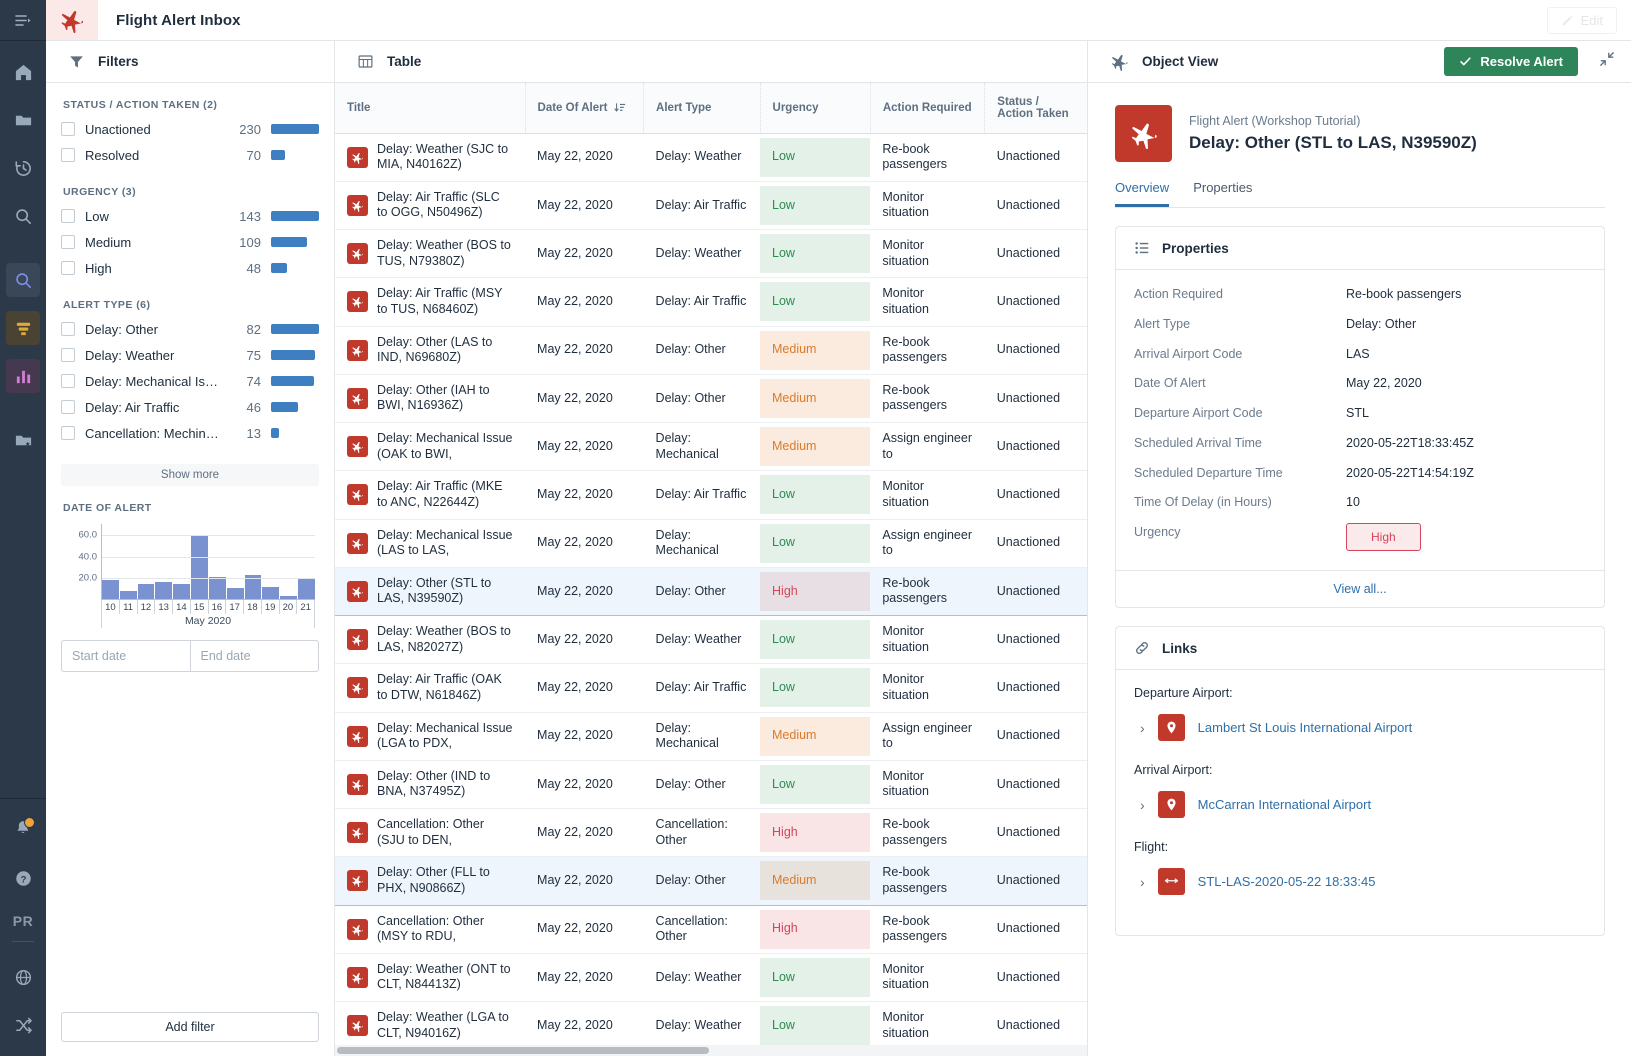 Image resolution: width=1631 pixels, height=1056 pixels. What do you see at coordinates (928, 108) in the screenshot?
I see `column-header: Action Required` at bounding box center [928, 108].